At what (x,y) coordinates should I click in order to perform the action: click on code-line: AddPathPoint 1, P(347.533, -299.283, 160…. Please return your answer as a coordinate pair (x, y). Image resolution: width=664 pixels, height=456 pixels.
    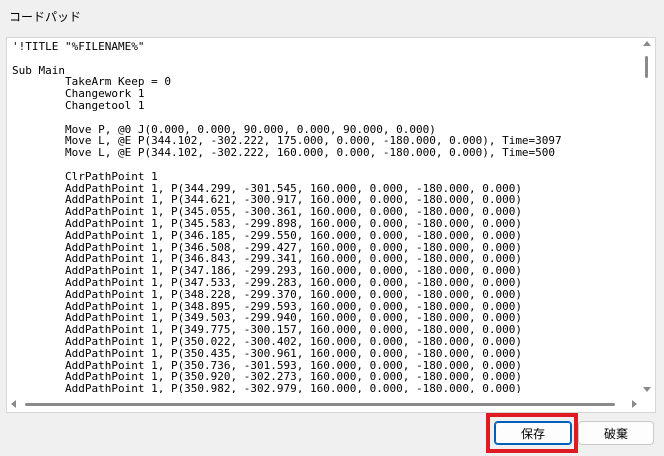
    Looking at the image, I should click on (267, 282).